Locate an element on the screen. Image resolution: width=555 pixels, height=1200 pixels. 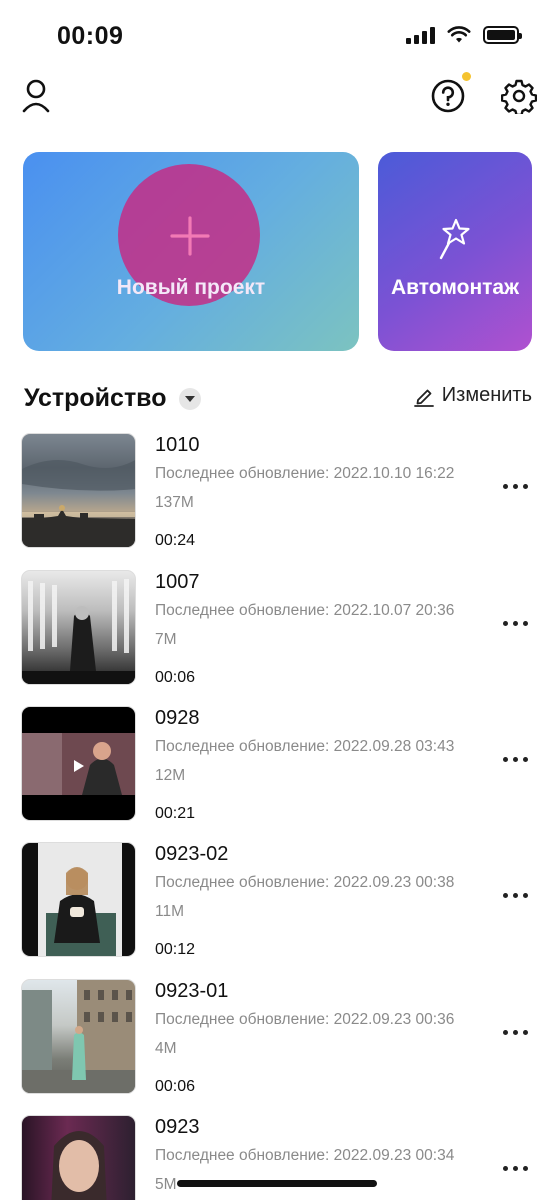
magic-wand-icon is located at coordinates (454, 239).